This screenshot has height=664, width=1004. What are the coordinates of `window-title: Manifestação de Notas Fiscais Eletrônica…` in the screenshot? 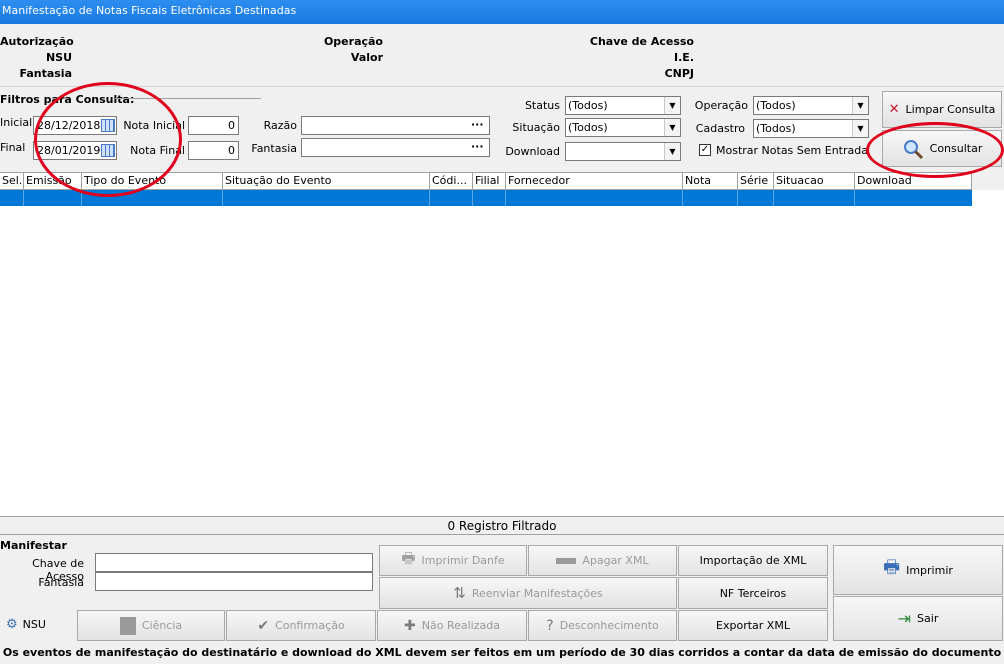 It's located at (149, 10).